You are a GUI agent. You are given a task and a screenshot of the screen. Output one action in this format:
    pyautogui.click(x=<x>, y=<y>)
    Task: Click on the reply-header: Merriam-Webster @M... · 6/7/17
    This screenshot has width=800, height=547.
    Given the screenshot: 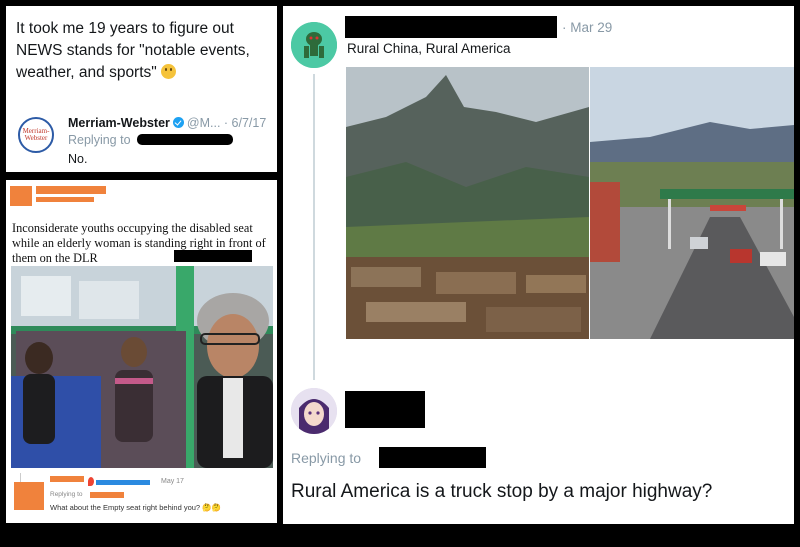 What is the action you would take?
    pyautogui.click(x=167, y=123)
    